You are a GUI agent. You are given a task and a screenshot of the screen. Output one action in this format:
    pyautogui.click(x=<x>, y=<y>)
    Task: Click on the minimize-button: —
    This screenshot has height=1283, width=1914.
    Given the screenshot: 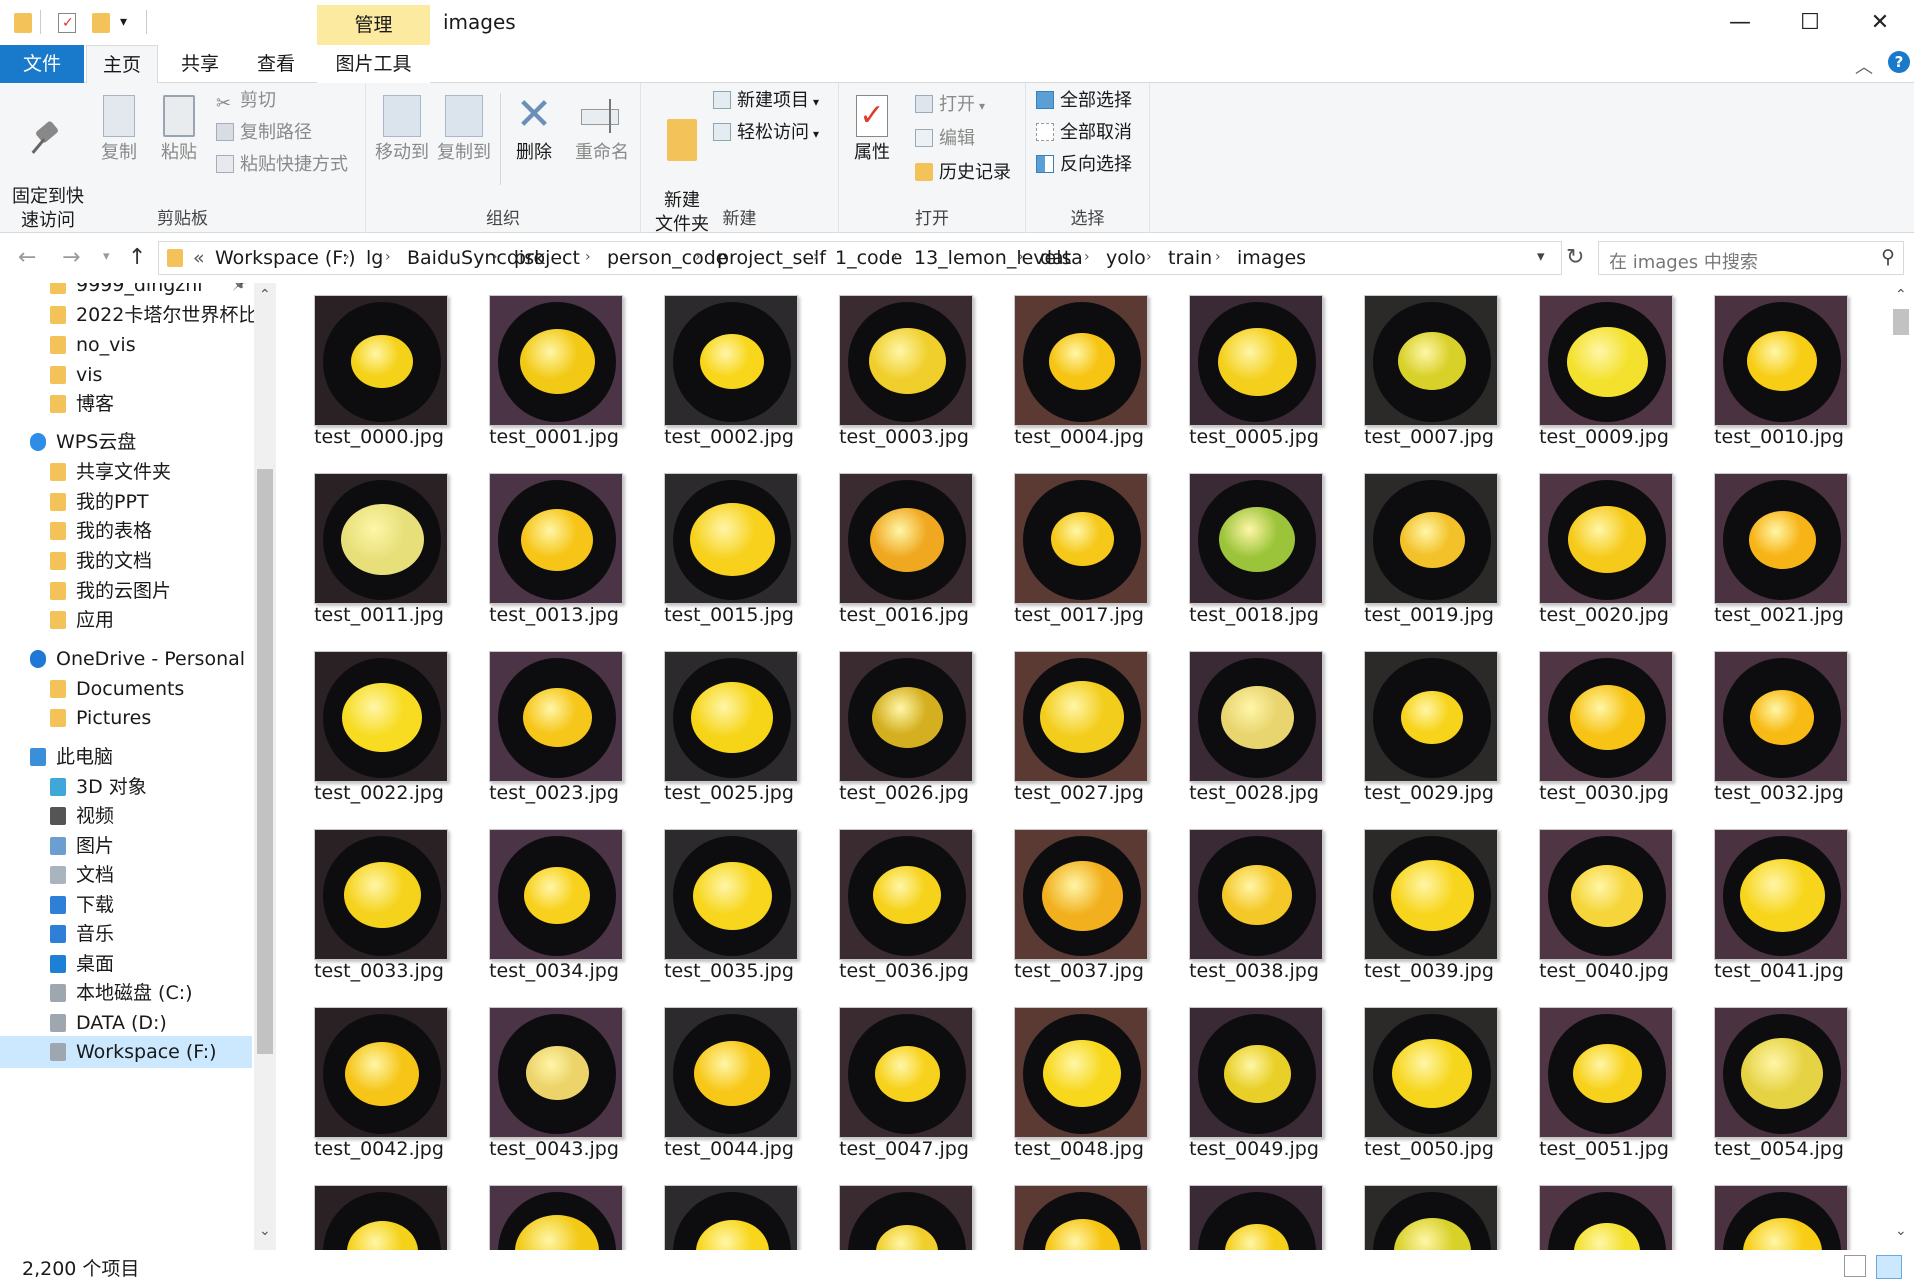 What is the action you would take?
    pyautogui.click(x=1740, y=22)
    